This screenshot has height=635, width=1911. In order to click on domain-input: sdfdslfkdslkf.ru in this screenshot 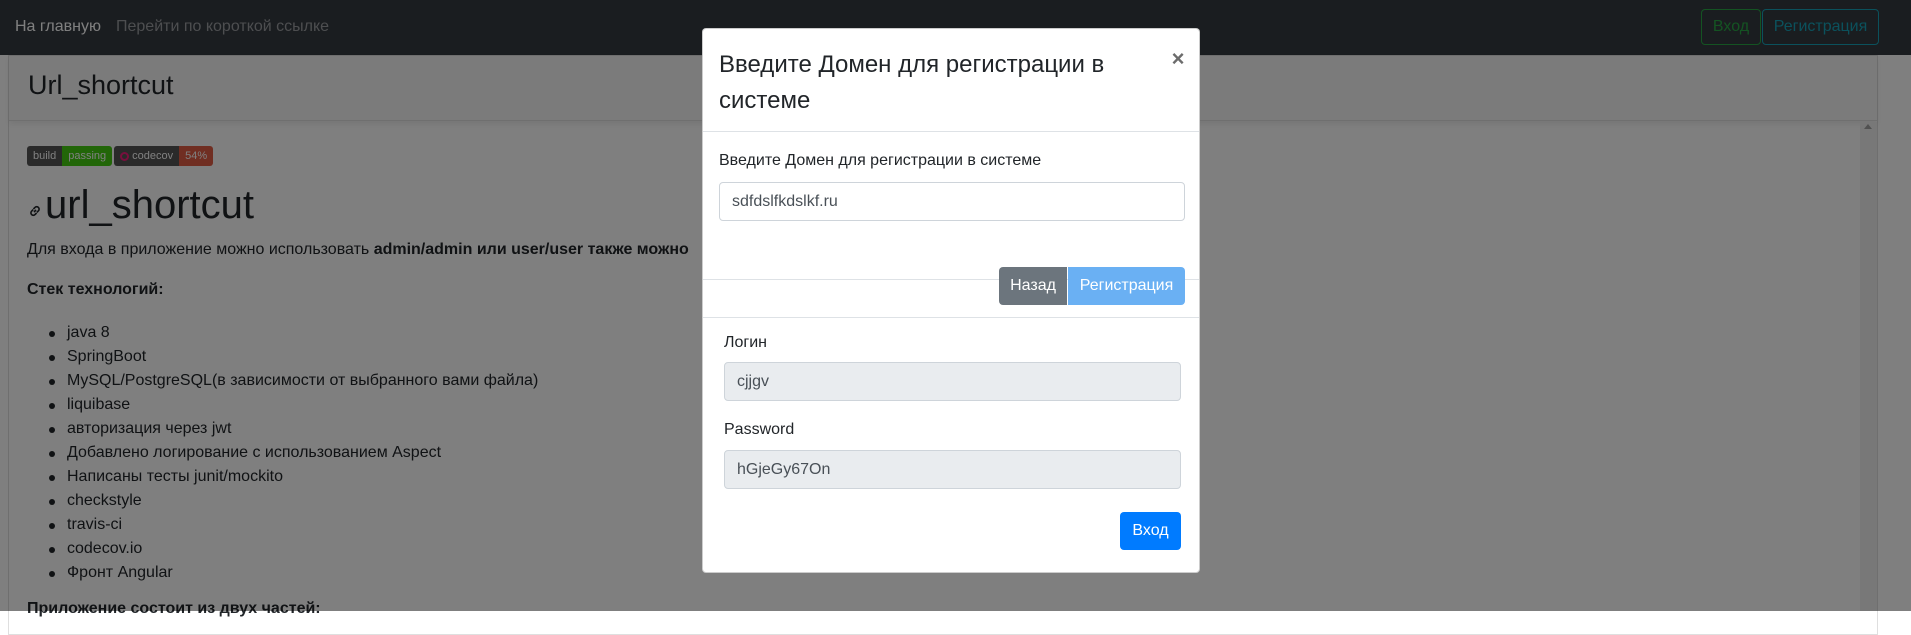, I will do `click(952, 201)`.